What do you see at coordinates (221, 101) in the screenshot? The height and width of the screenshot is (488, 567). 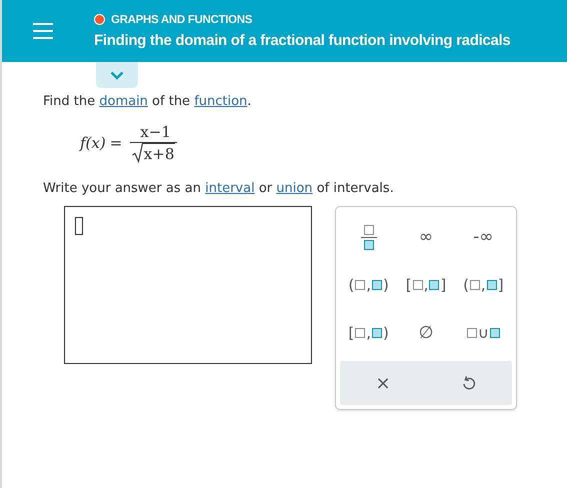 I see `link: function` at bounding box center [221, 101].